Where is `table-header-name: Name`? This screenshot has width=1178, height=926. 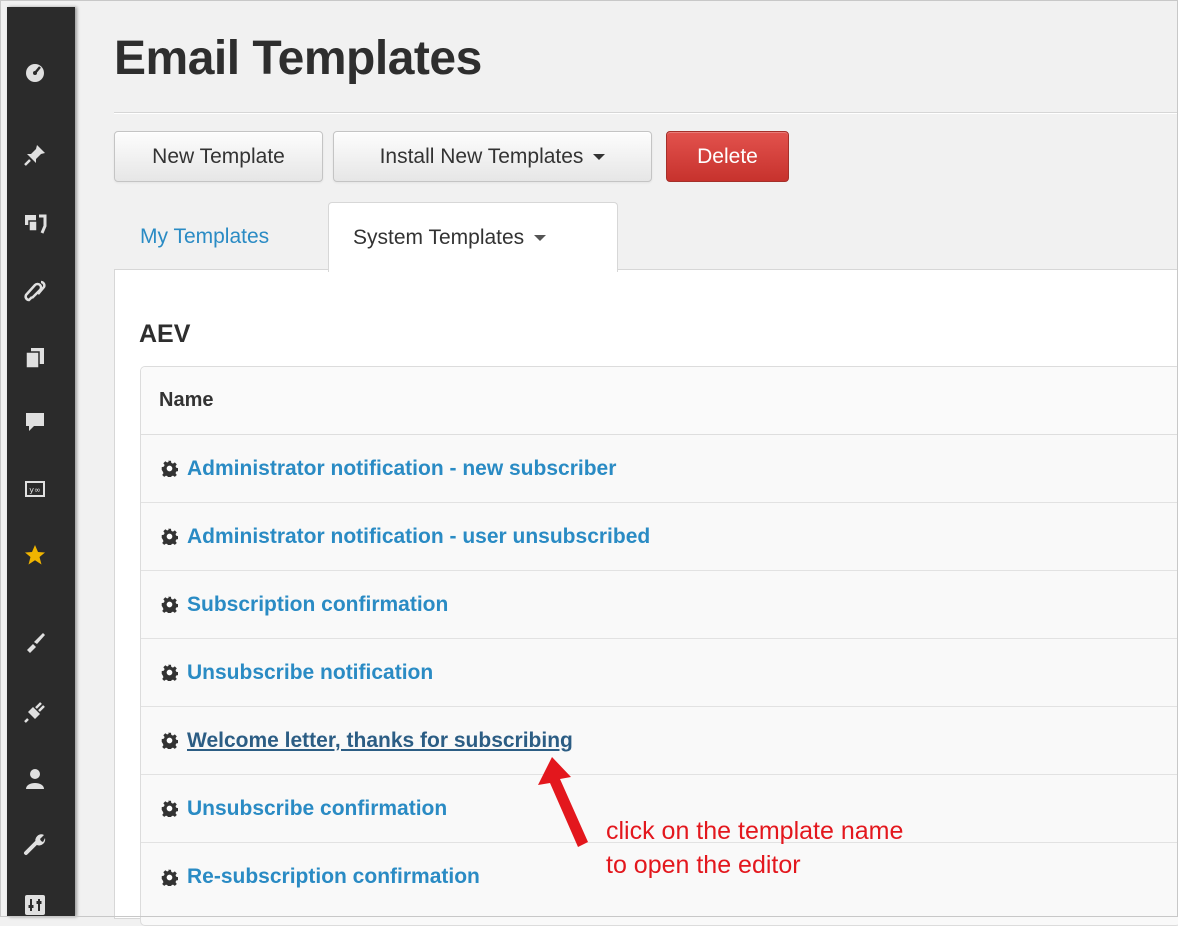 table-header-name: Name is located at coordinates (659, 401).